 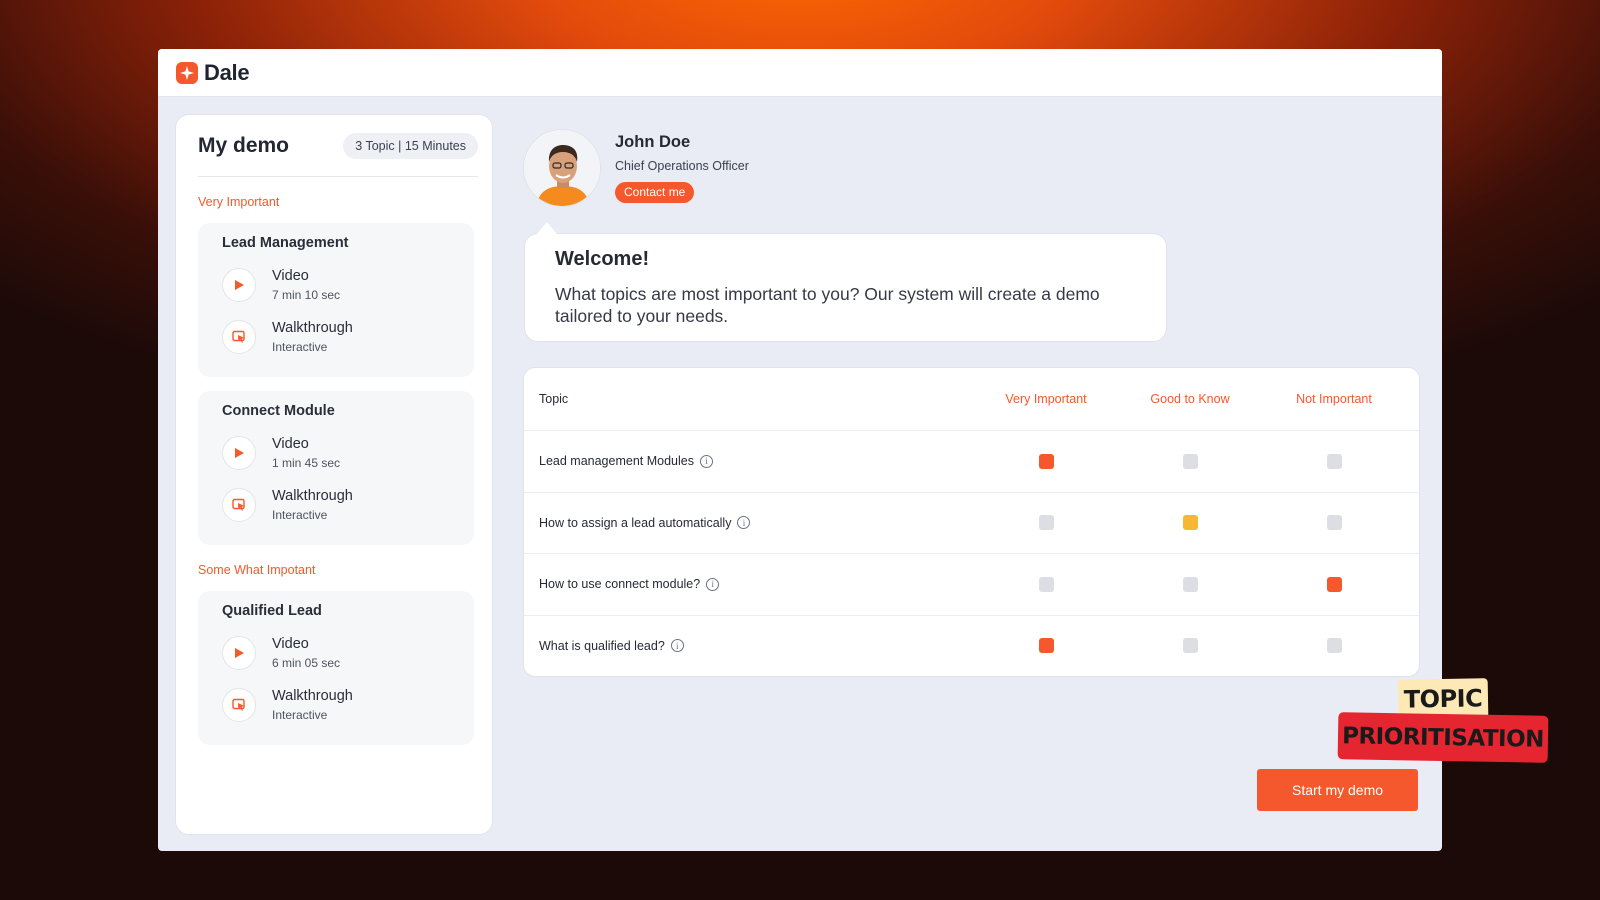 I want to click on start-demo-button: Start my demo, so click(x=1337, y=790).